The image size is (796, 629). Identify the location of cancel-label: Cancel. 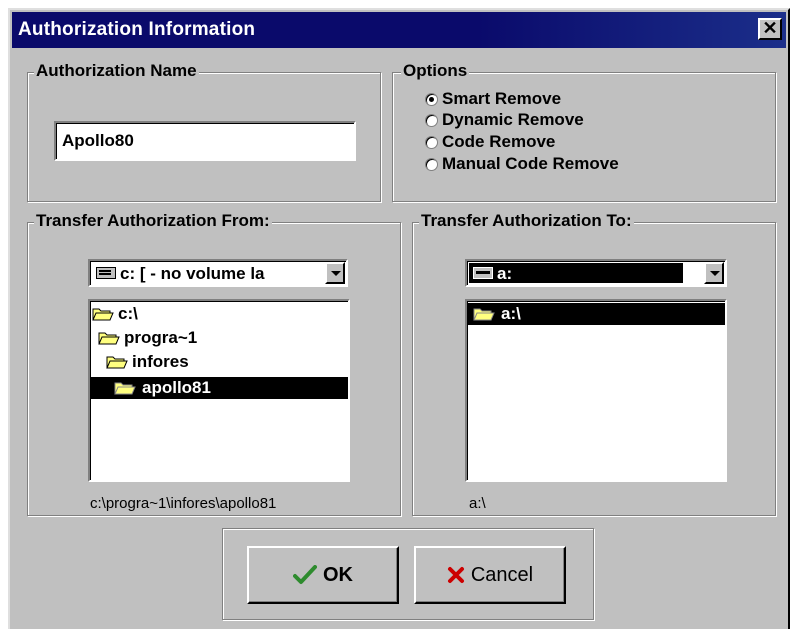
(502, 574).